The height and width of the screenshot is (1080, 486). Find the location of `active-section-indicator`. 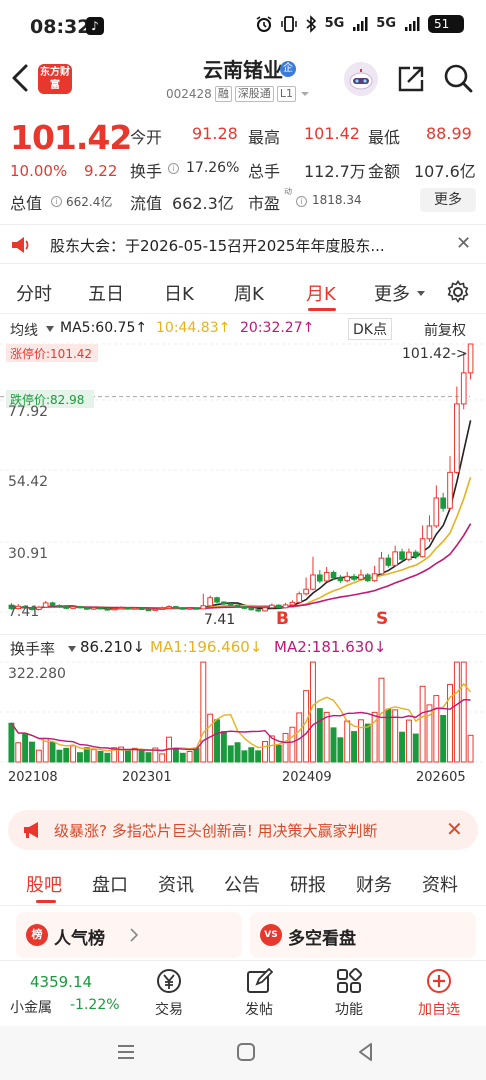

active-section-indicator is located at coordinates (46, 901).